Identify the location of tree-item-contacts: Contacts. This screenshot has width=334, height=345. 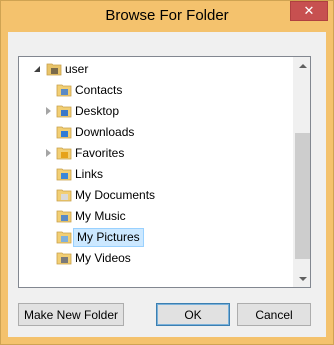
(156, 90).